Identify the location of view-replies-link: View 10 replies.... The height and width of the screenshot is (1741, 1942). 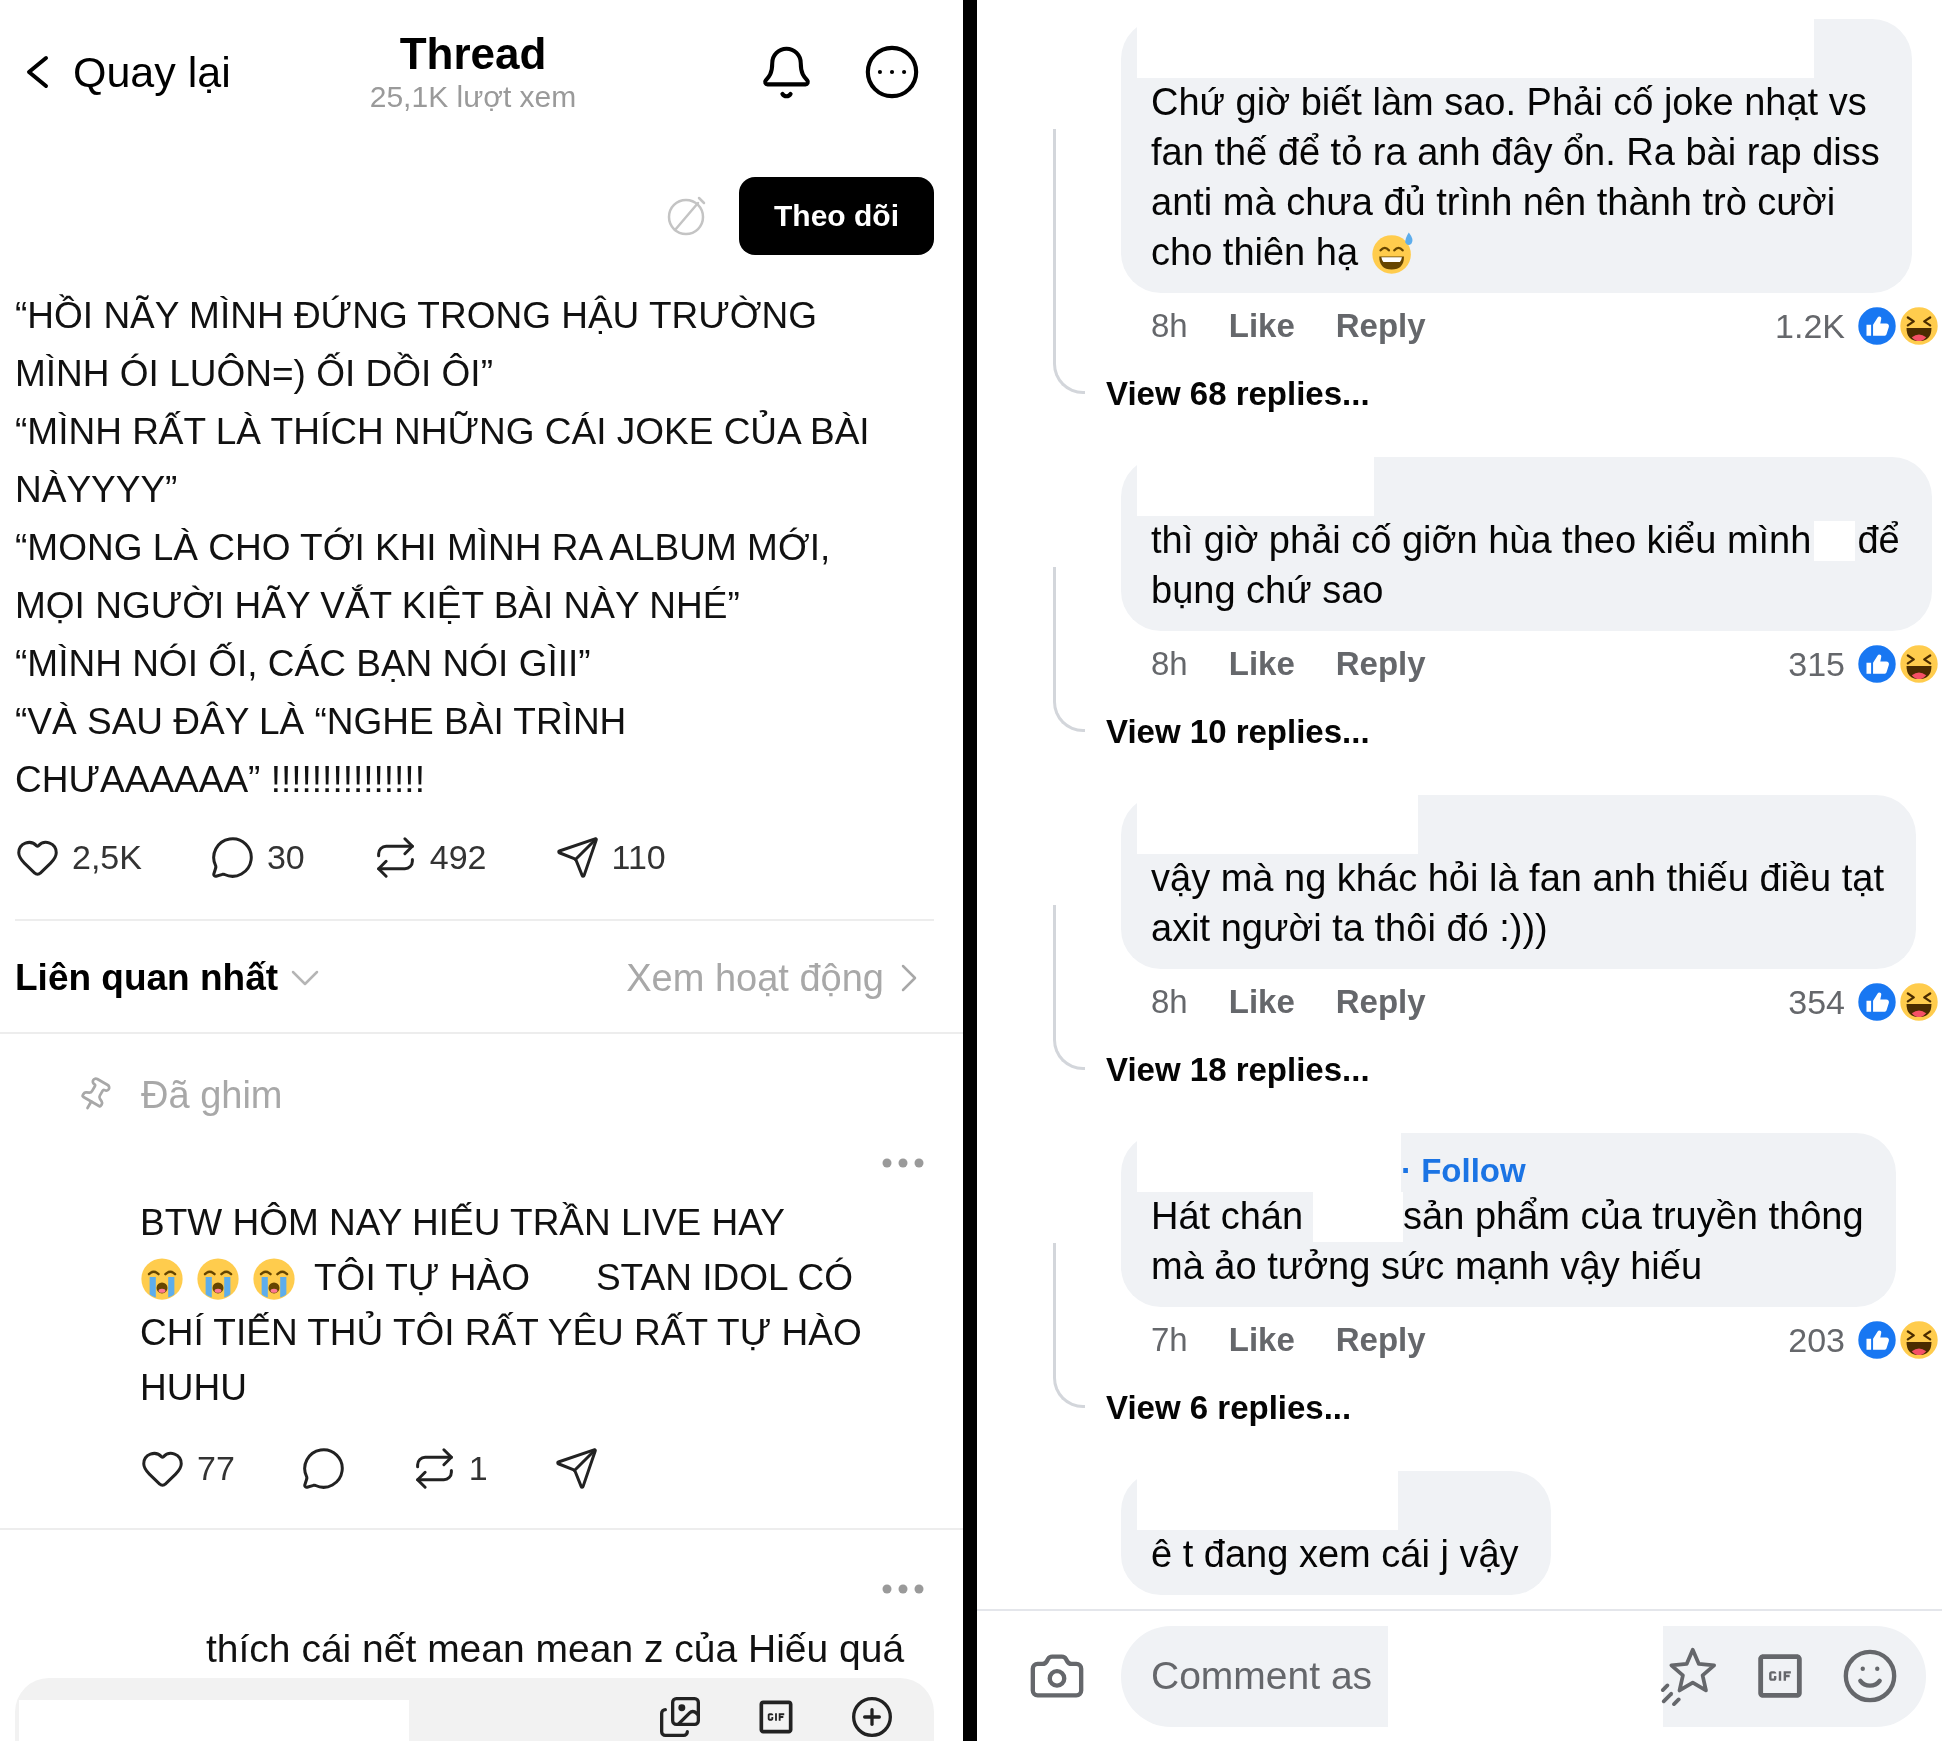
(1238, 732).